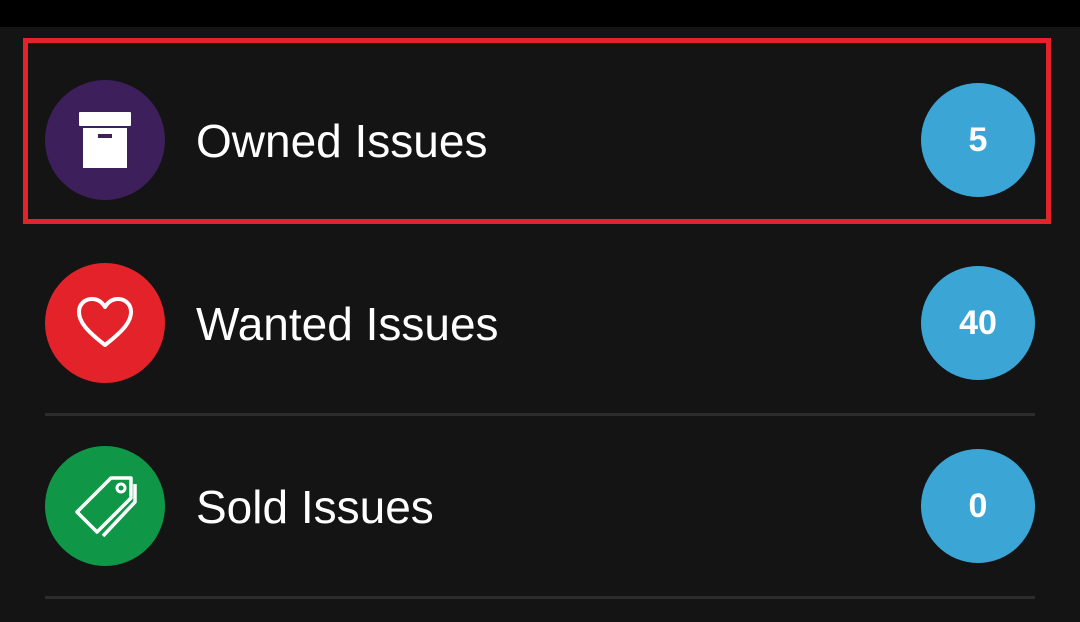  What do you see at coordinates (540, 597) in the screenshot?
I see `divider` at bounding box center [540, 597].